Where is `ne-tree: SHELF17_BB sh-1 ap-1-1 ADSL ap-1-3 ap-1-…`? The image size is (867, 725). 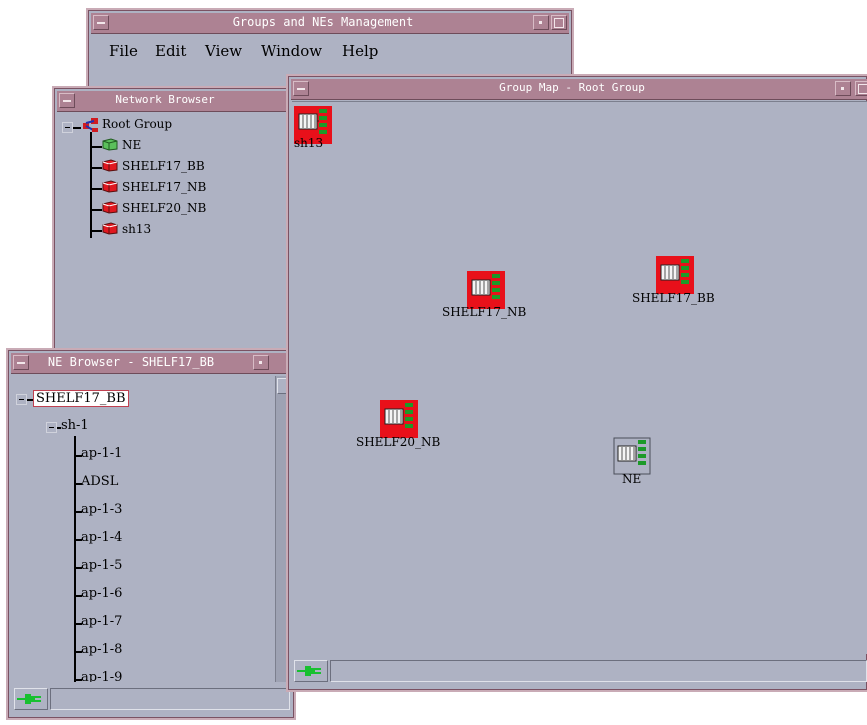
ne-tree: SHELF17_BB sh-1 ap-1-1 ADSL ap-1-3 ap-1-… is located at coordinates (143, 529).